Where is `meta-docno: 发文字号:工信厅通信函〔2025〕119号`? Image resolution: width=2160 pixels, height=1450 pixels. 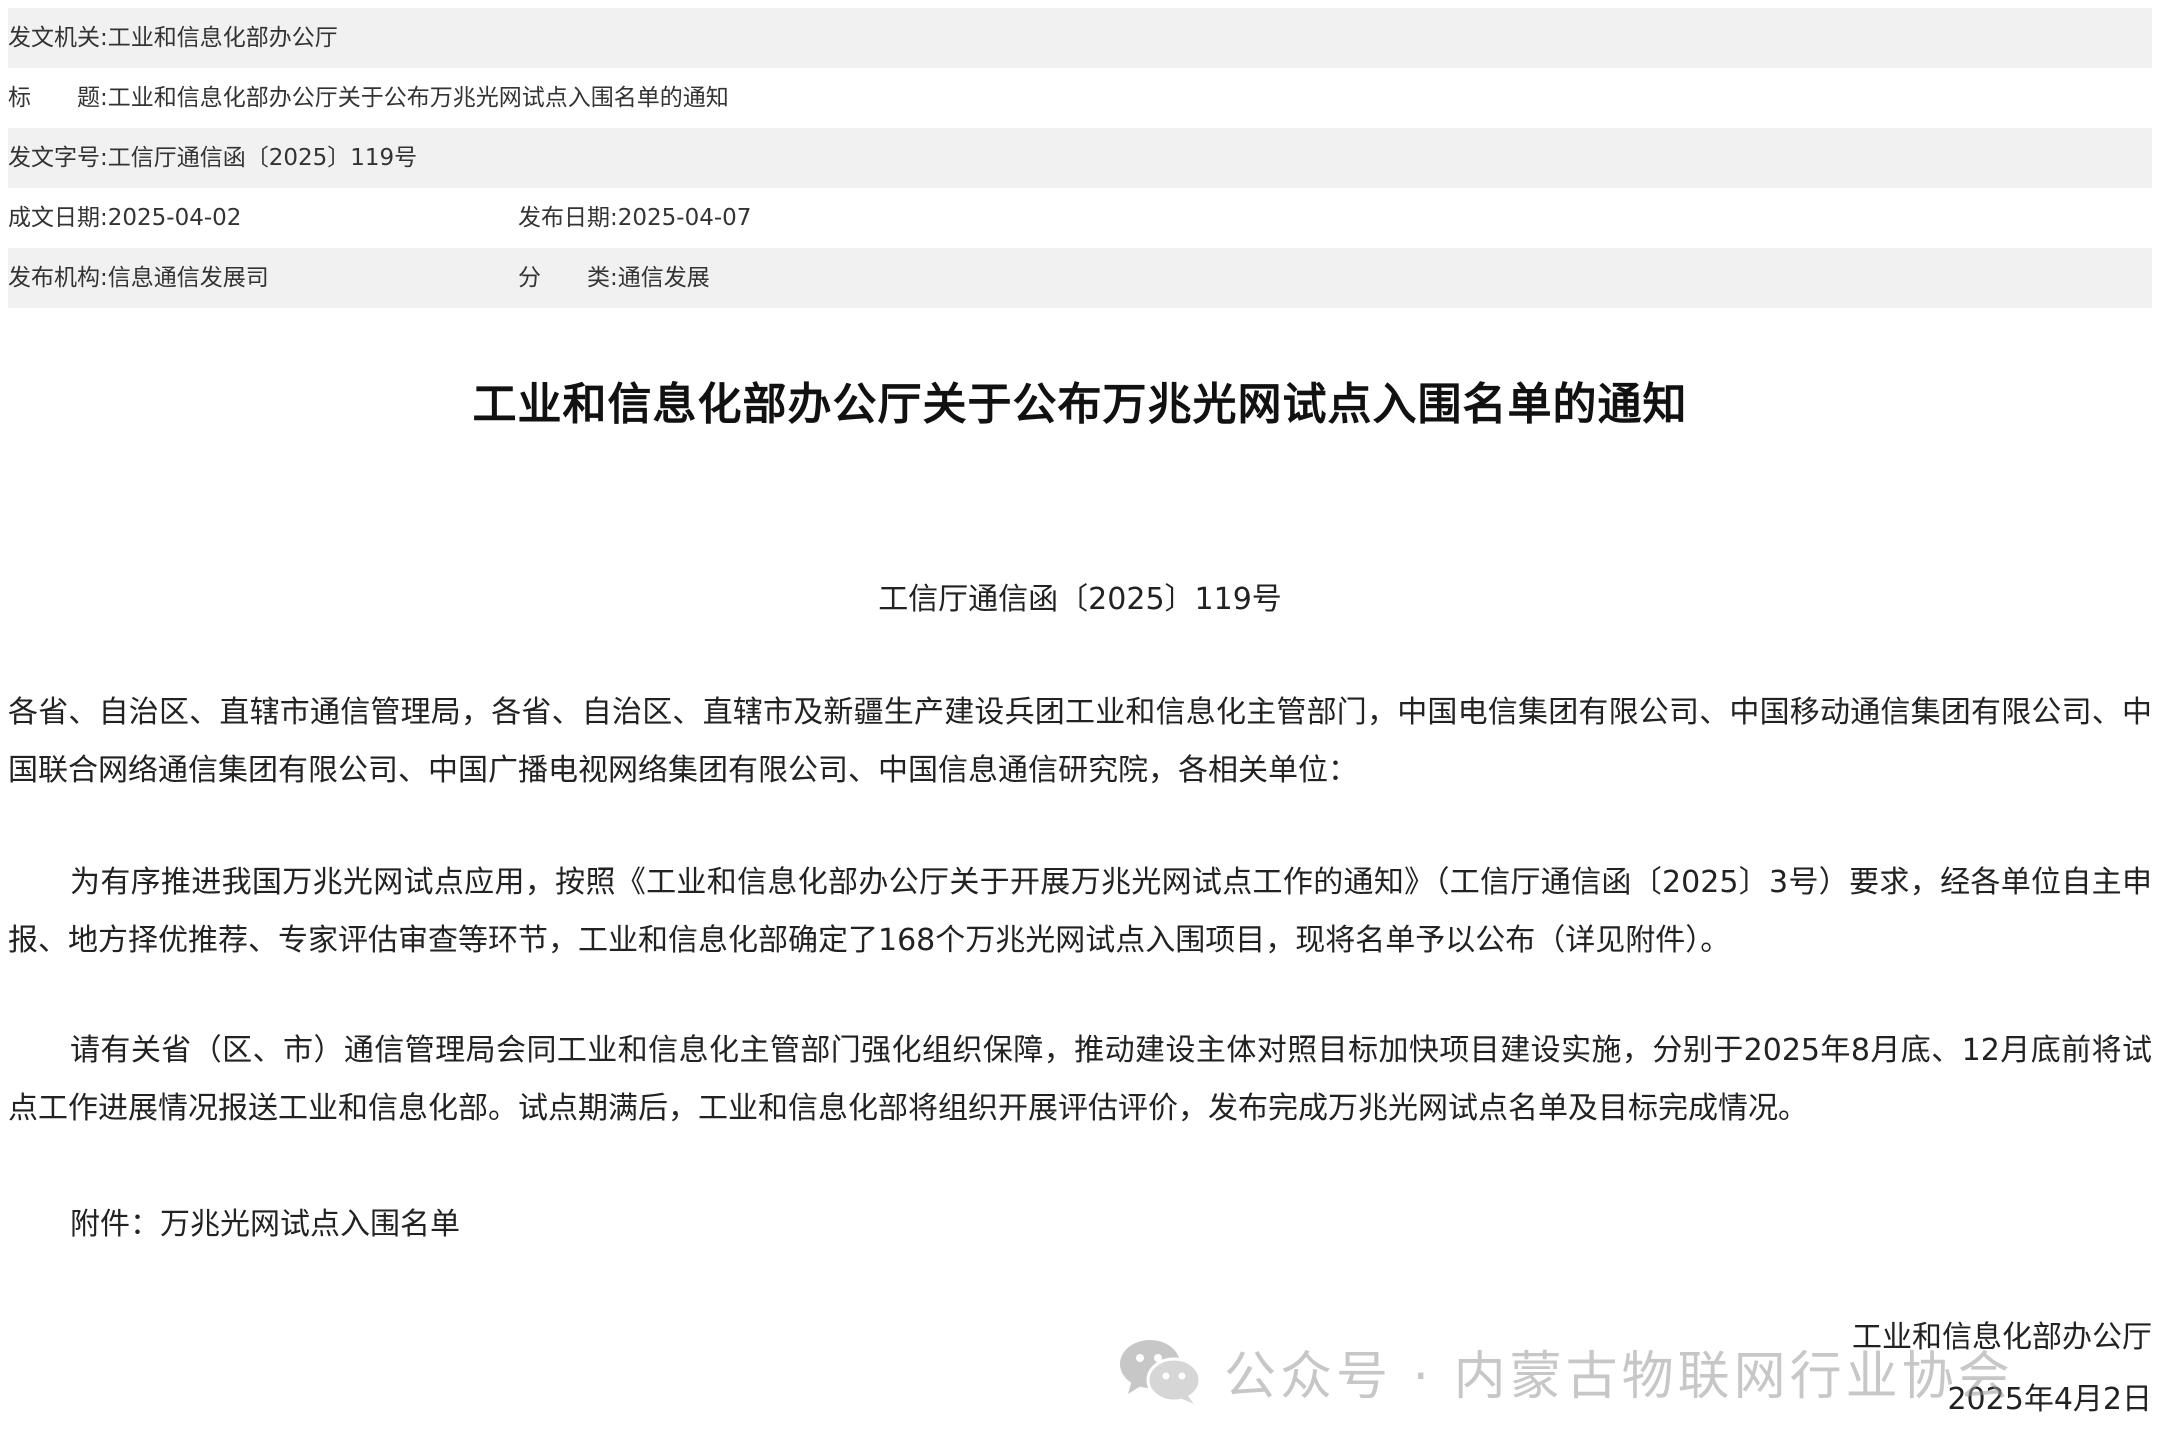
meta-docno: 发文字号:工信厅通信函〔2025〕119号 is located at coordinates (212, 158).